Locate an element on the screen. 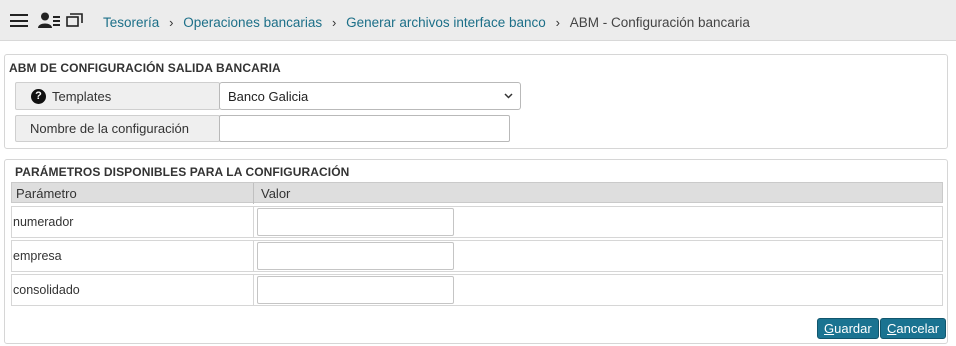 This screenshot has height=346, width=956. save-button-label: uardar is located at coordinates (853, 328).